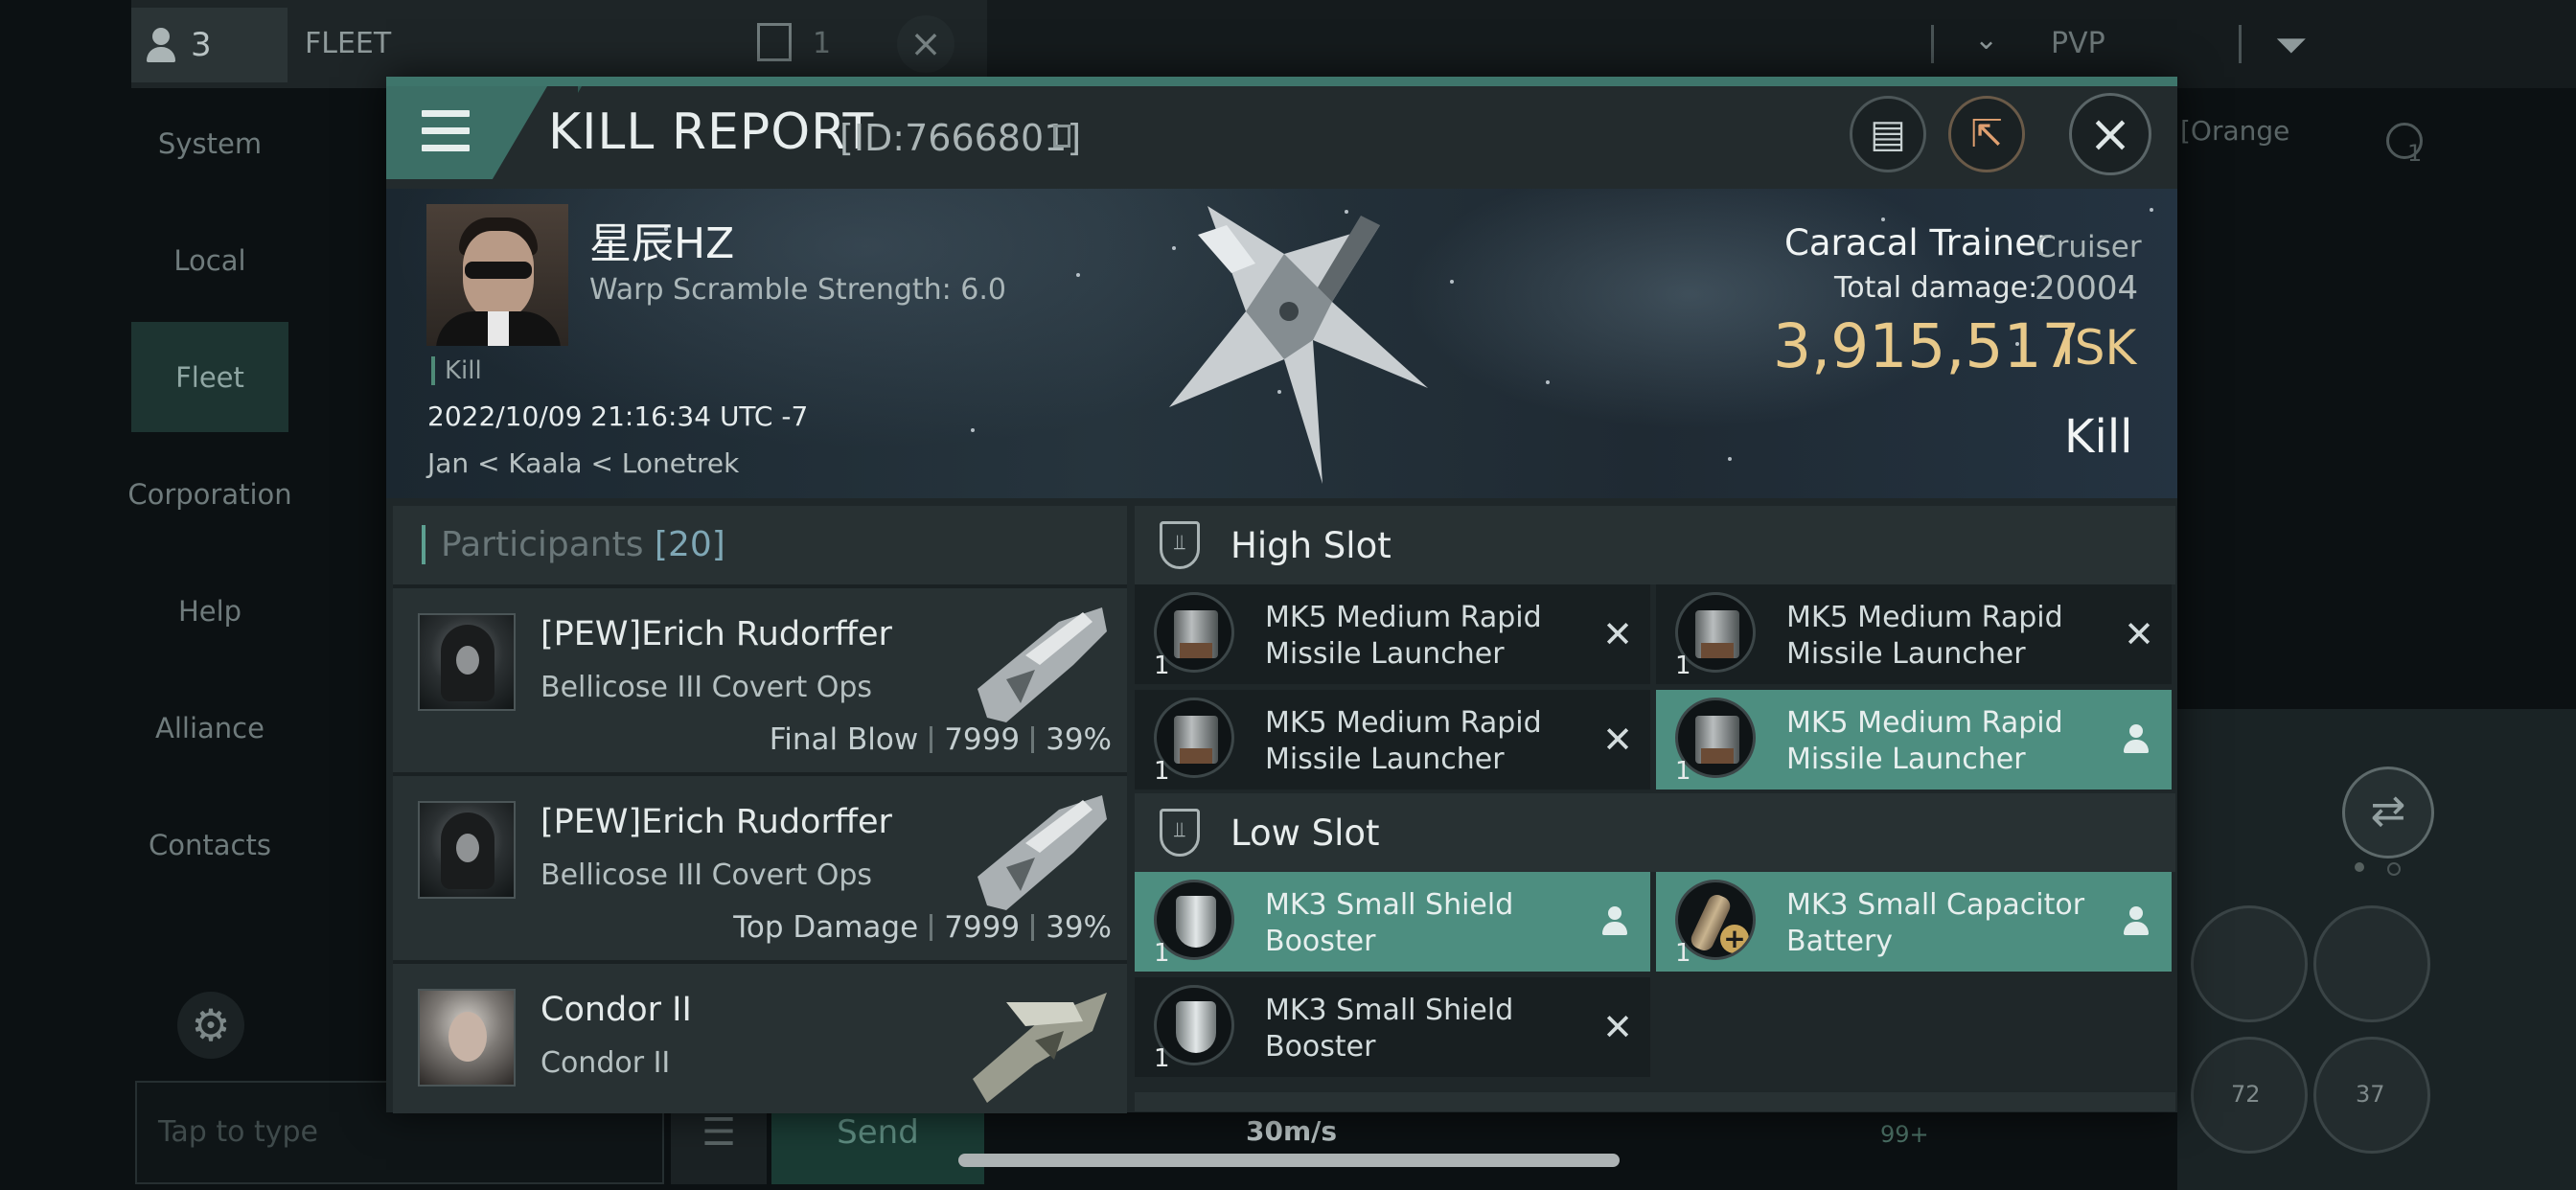 The height and width of the screenshot is (1190, 2576). What do you see at coordinates (573, 544) in the screenshot?
I see `participants-title: Participants [20]` at bounding box center [573, 544].